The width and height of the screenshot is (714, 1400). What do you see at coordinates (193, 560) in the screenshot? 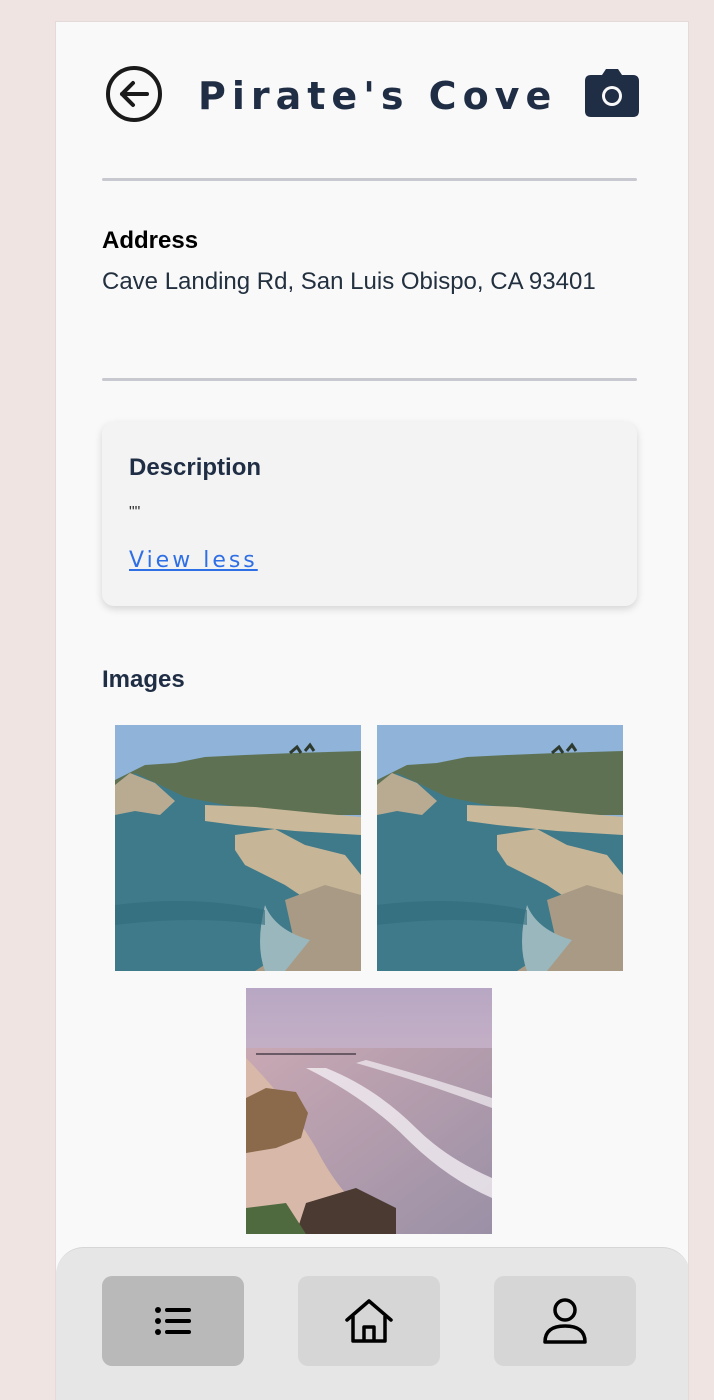
I see `view-less-link: View less` at bounding box center [193, 560].